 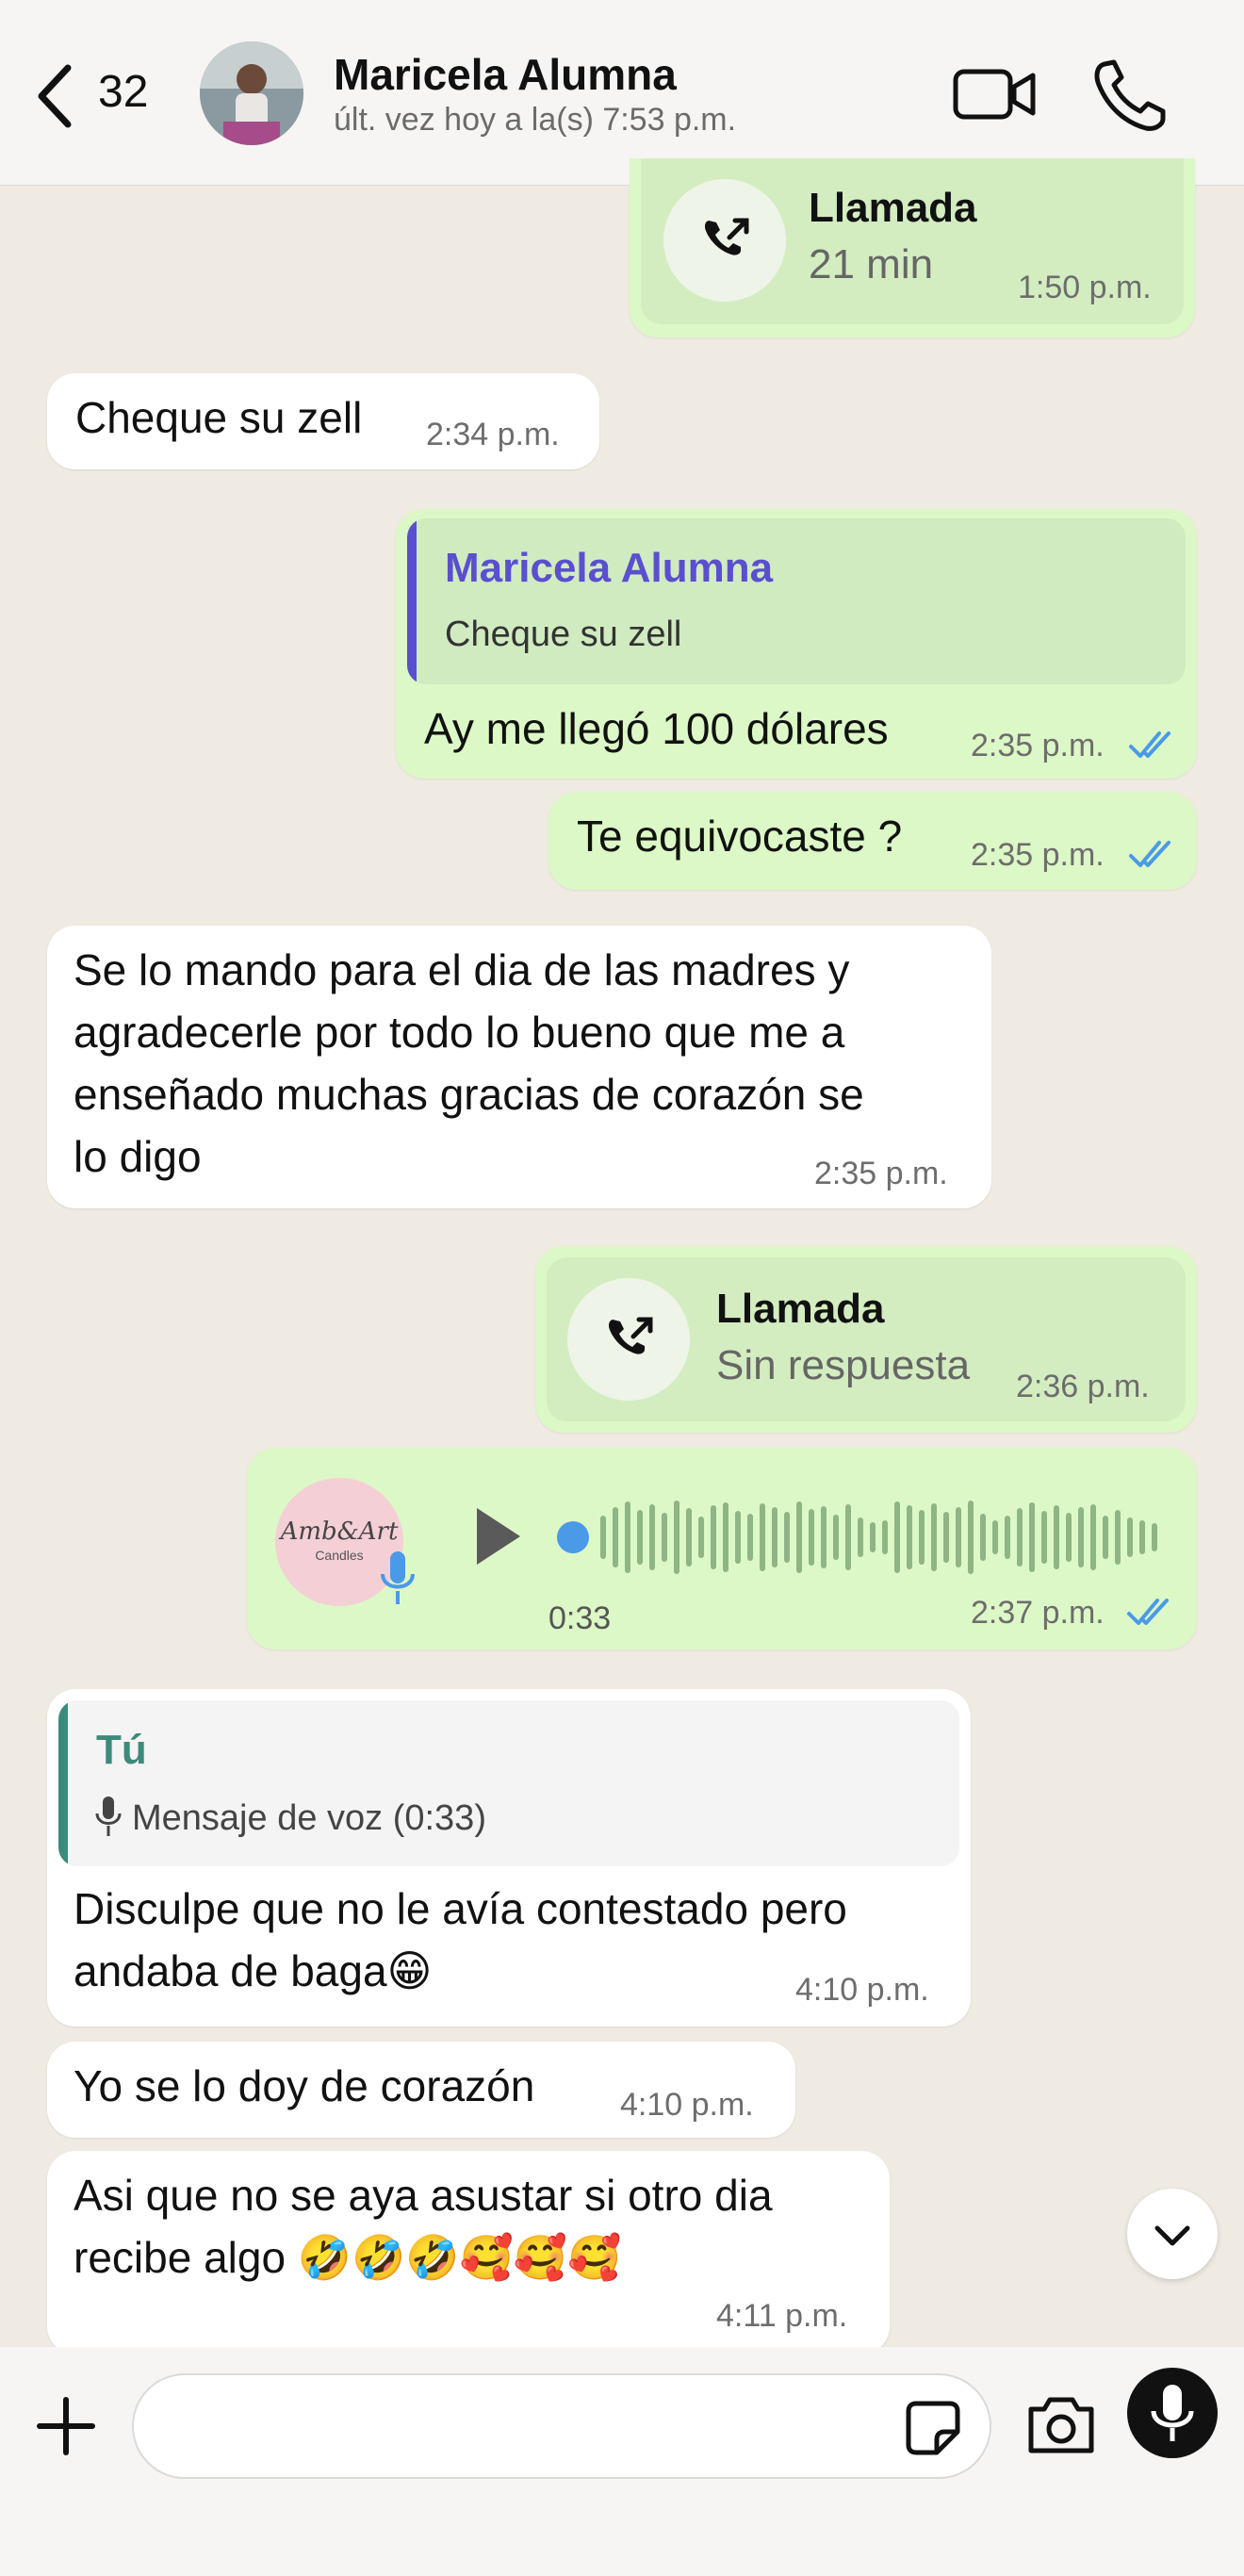 I want to click on message-voice-outgoing: Amb&Art Candles 0:33 2:37 p.m., so click(x=722, y=1548).